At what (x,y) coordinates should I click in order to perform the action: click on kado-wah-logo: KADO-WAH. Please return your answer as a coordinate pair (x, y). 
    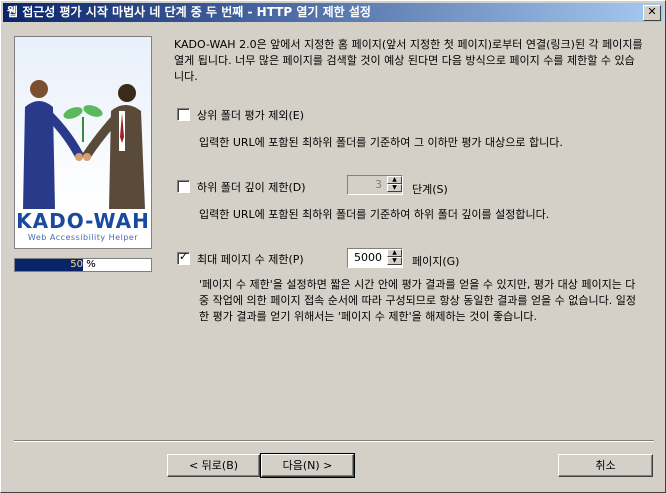
    Looking at the image, I should click on (83, 221).